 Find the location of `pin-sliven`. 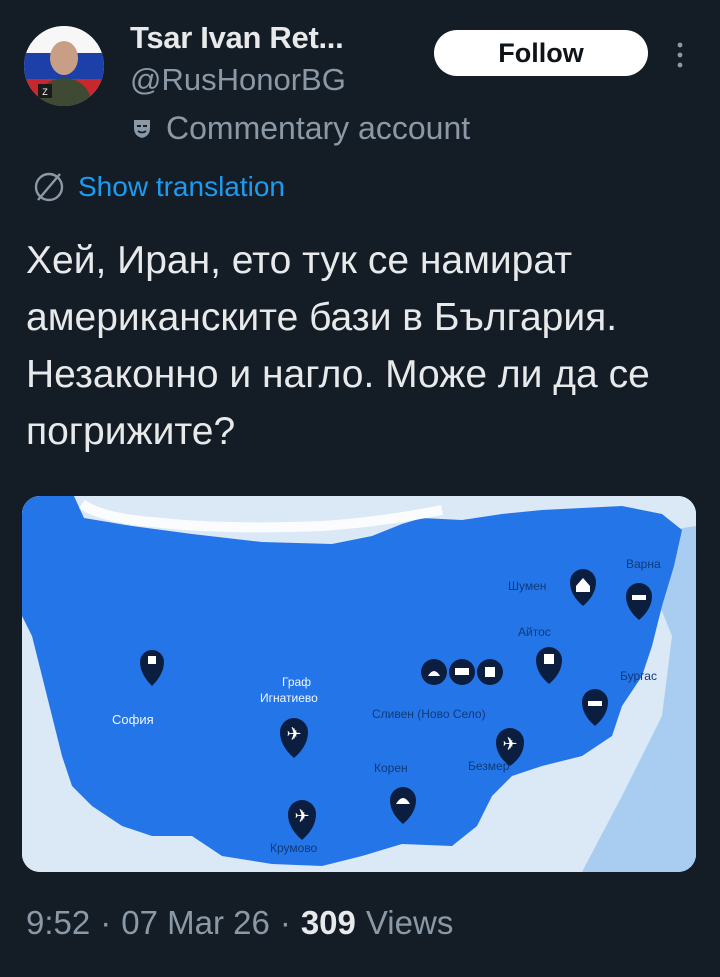

pin-sliven is located at coordinates (462, 672).